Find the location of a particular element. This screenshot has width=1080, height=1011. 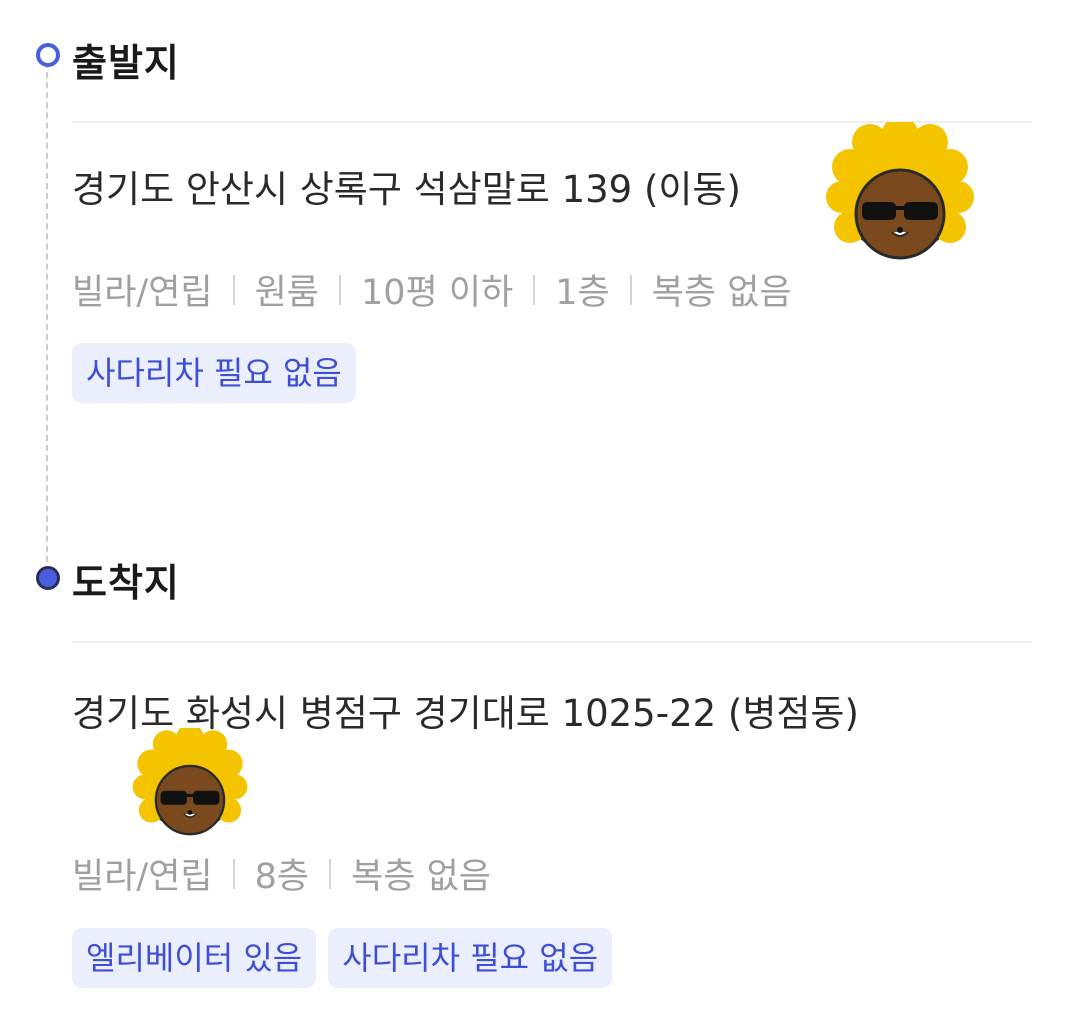

destination-tags: 엘리베이터 있음 사다리차 필요 없음 is located at coordinates (342, 958).